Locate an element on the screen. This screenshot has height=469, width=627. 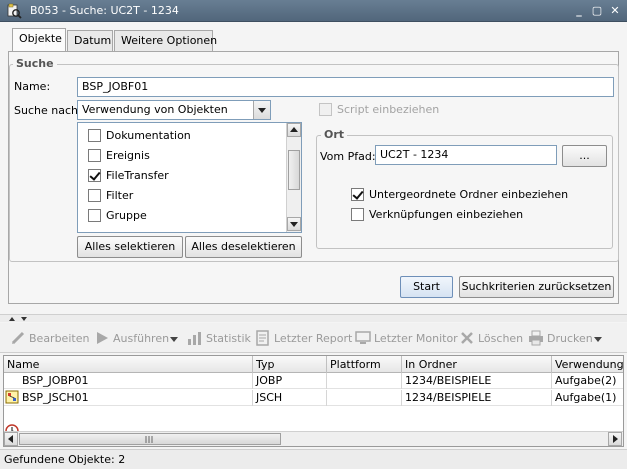
cell-verwendung: Aufgabe(1) is located at coordinates (587, 398).